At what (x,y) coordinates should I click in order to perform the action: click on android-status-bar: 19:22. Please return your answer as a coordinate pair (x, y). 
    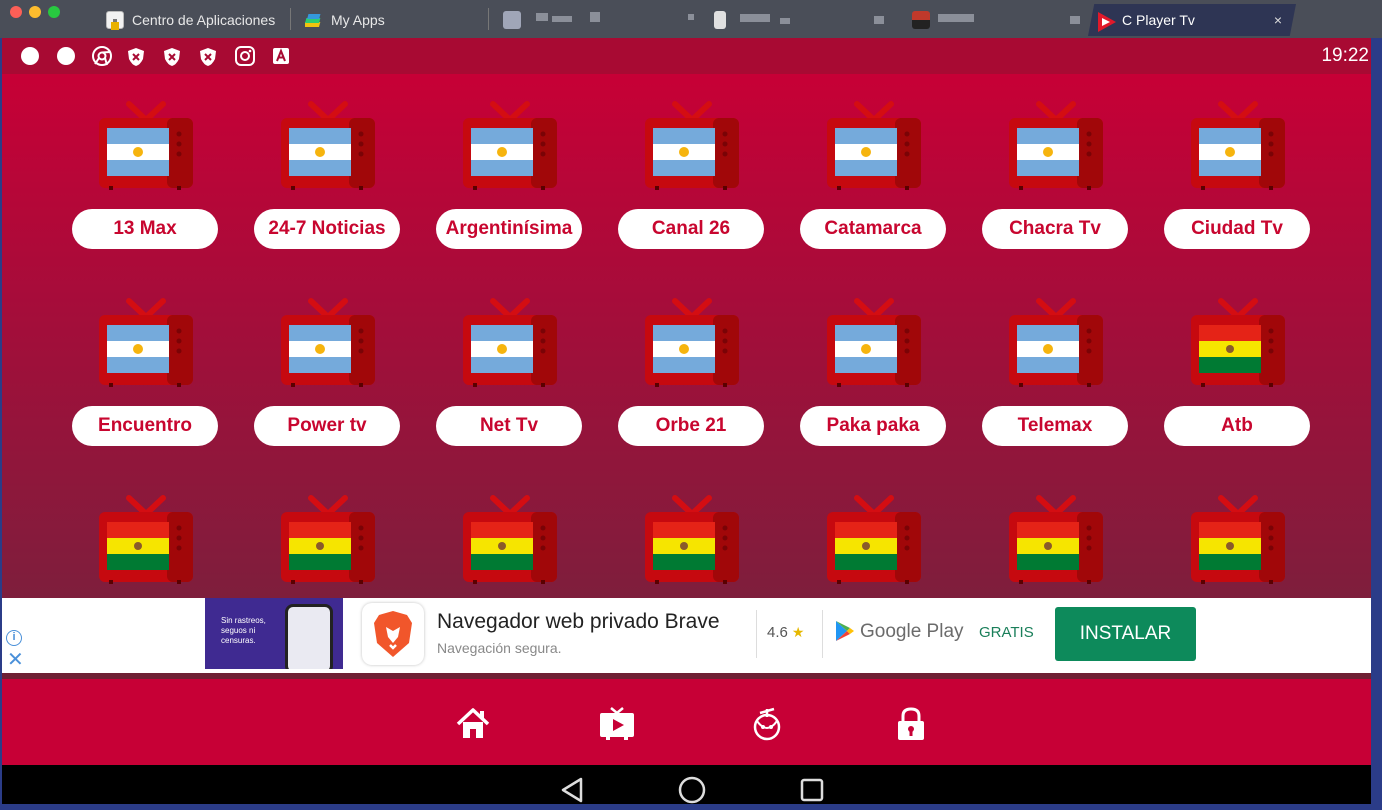
    Looking at the image, I should click on (686, 56).